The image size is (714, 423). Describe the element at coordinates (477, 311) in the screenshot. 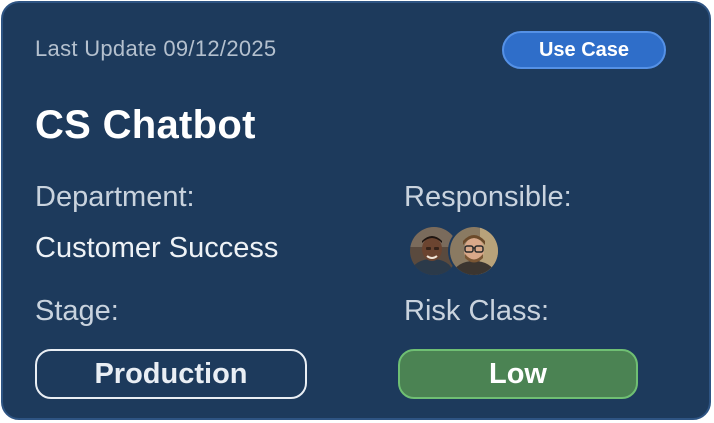

I see `risk-class-label: Risk Class:` at that location.